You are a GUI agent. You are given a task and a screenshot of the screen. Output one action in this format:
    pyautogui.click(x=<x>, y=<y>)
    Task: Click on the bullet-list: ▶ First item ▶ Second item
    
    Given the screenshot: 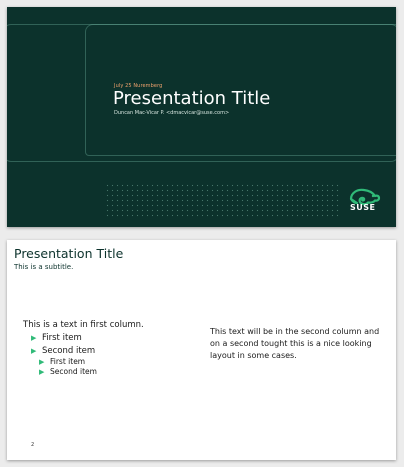 What is the action you would take?
    pyautogui.click(x=87, y=344)
    